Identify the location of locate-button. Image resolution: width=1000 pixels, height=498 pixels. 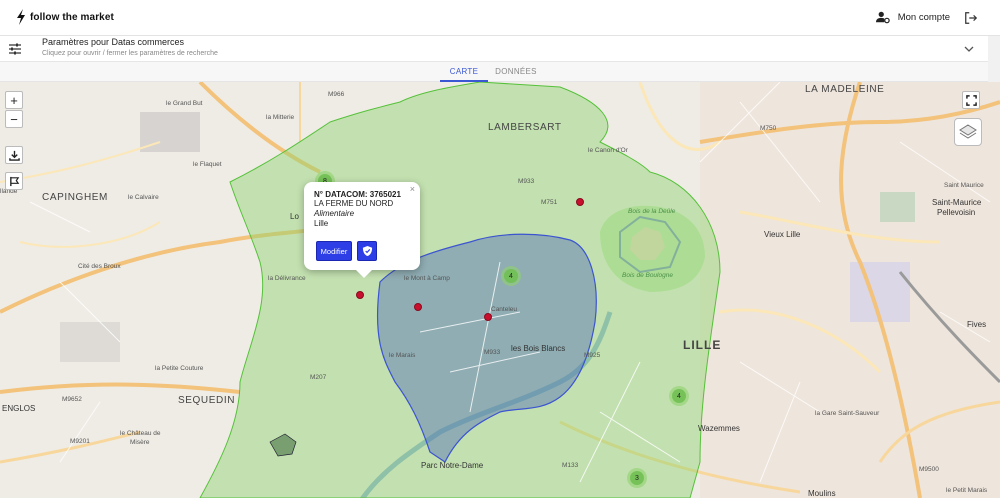
(367, 251).